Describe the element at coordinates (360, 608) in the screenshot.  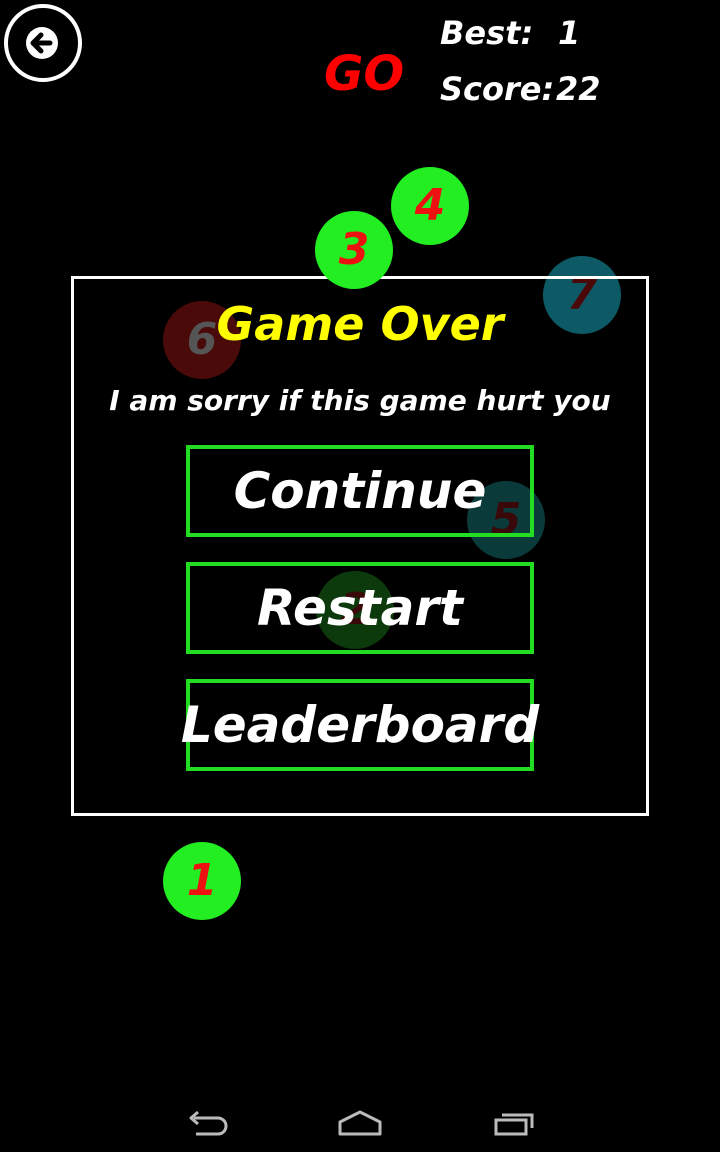
I see `restart-button: Restart` at that location.